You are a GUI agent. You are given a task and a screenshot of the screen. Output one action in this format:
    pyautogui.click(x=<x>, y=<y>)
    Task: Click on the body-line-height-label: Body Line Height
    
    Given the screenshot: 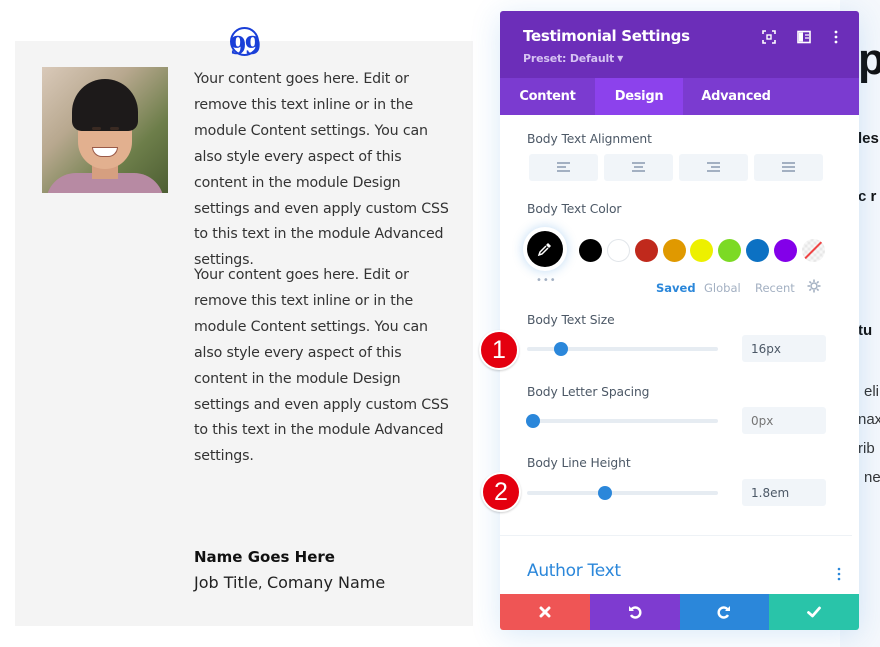 What is the action you would take?
    pyautogui.click(x=579, y=463)
    